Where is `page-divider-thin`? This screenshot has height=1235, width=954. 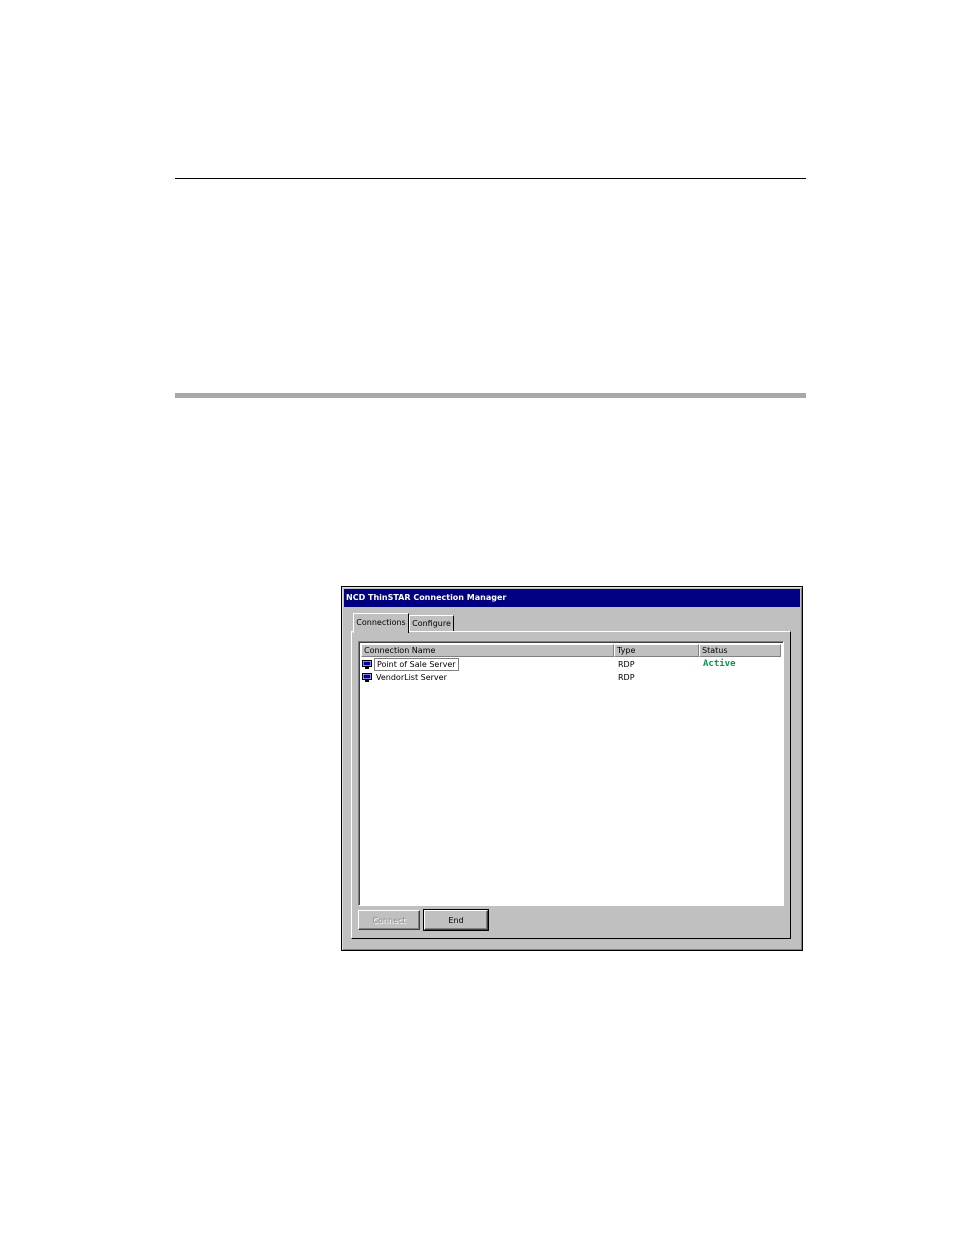
page-divider-thin is located at coordinates (490, 178).